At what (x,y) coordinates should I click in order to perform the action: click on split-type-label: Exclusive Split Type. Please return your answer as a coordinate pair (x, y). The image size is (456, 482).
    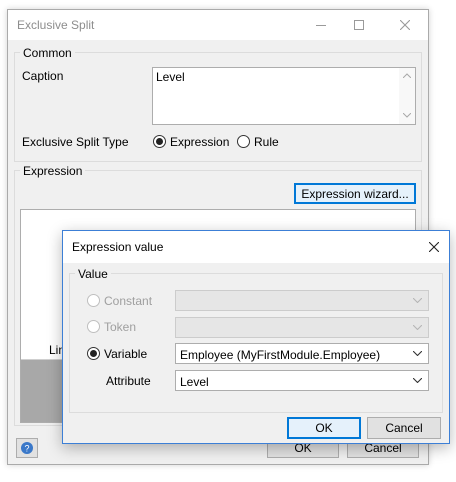
    Looking at the image, I should click on (75, 142).